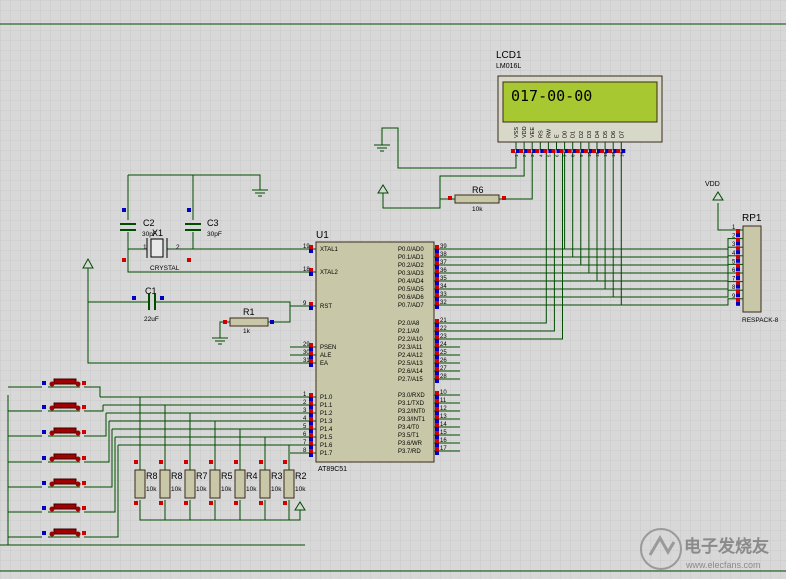  What do you see at coordinates (326, 307) in the screenshot?
I see `mcu-pin-name: RST` at bounding box center [326, 307].